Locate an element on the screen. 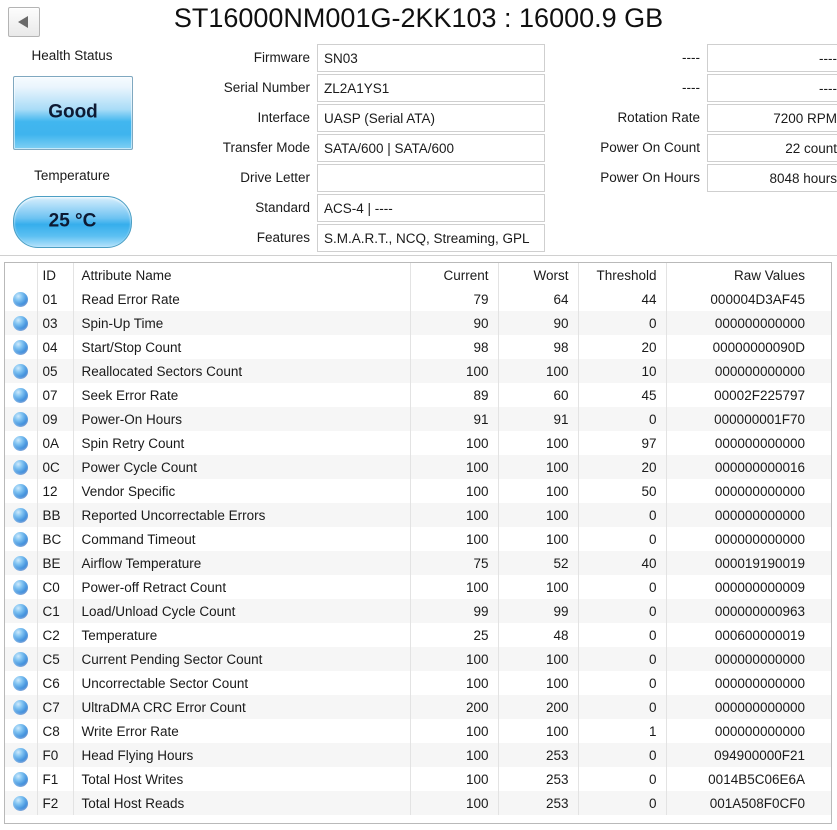 The image size is (837, 830). row-threshold: 97 is located at coordinates (621, 443).